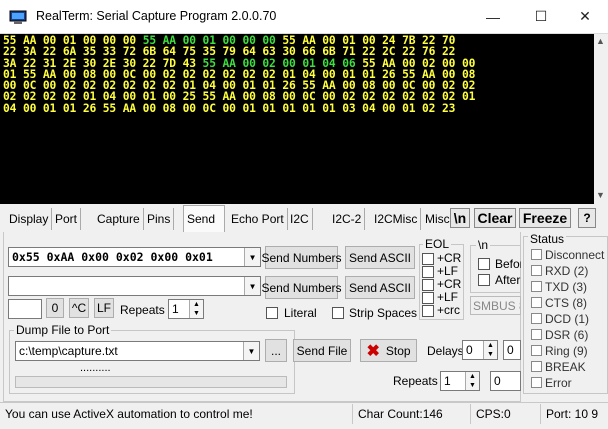 This screenshot has width=608, height=429. I want to click on tab-pins: Pins, so click(159, 219).